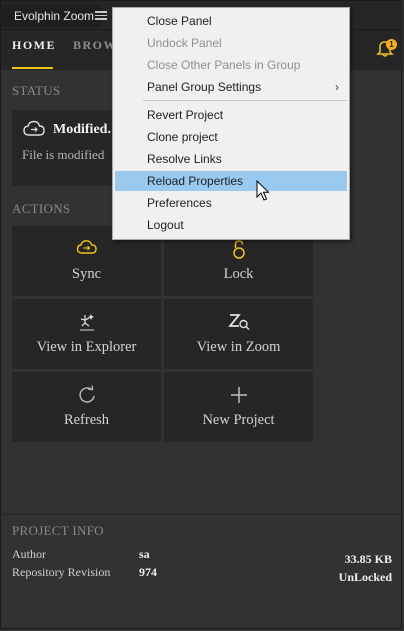  What do you see at coordinates (368, 559) in the screenshot?
I see `file-size-value: 33.85 KB` at bounding box center [368, 559].